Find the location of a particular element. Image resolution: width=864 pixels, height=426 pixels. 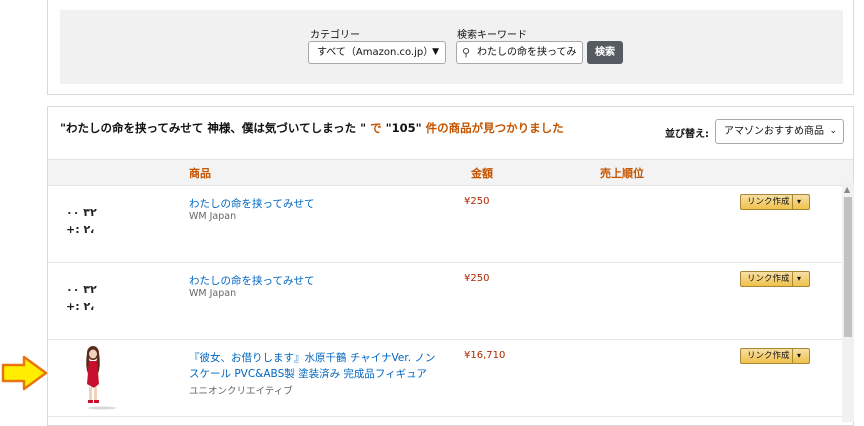

category-value: すべて（Amazon.co.jp） is located at coordinates (375, 52).